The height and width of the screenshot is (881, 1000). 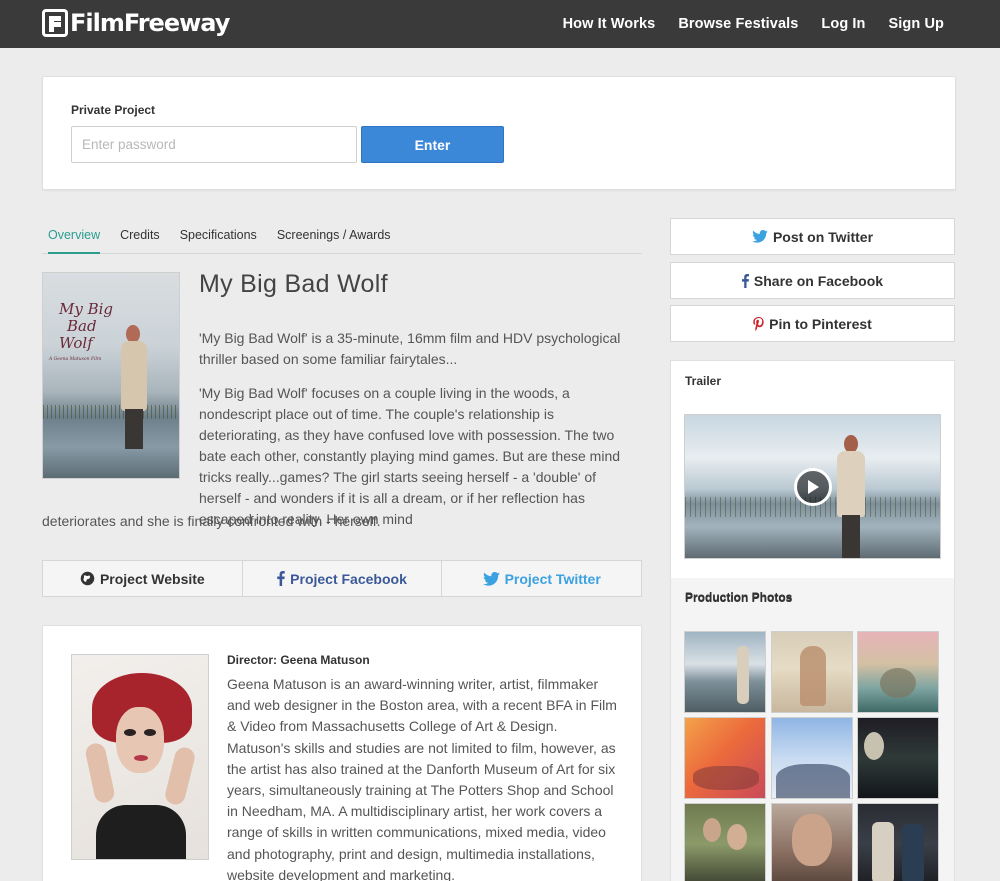 What do you see at coordinates (75, 359) in the screenshot?
I see `poster-subtitle: A Geena Matuson Film` at bounding box center [75, 359].